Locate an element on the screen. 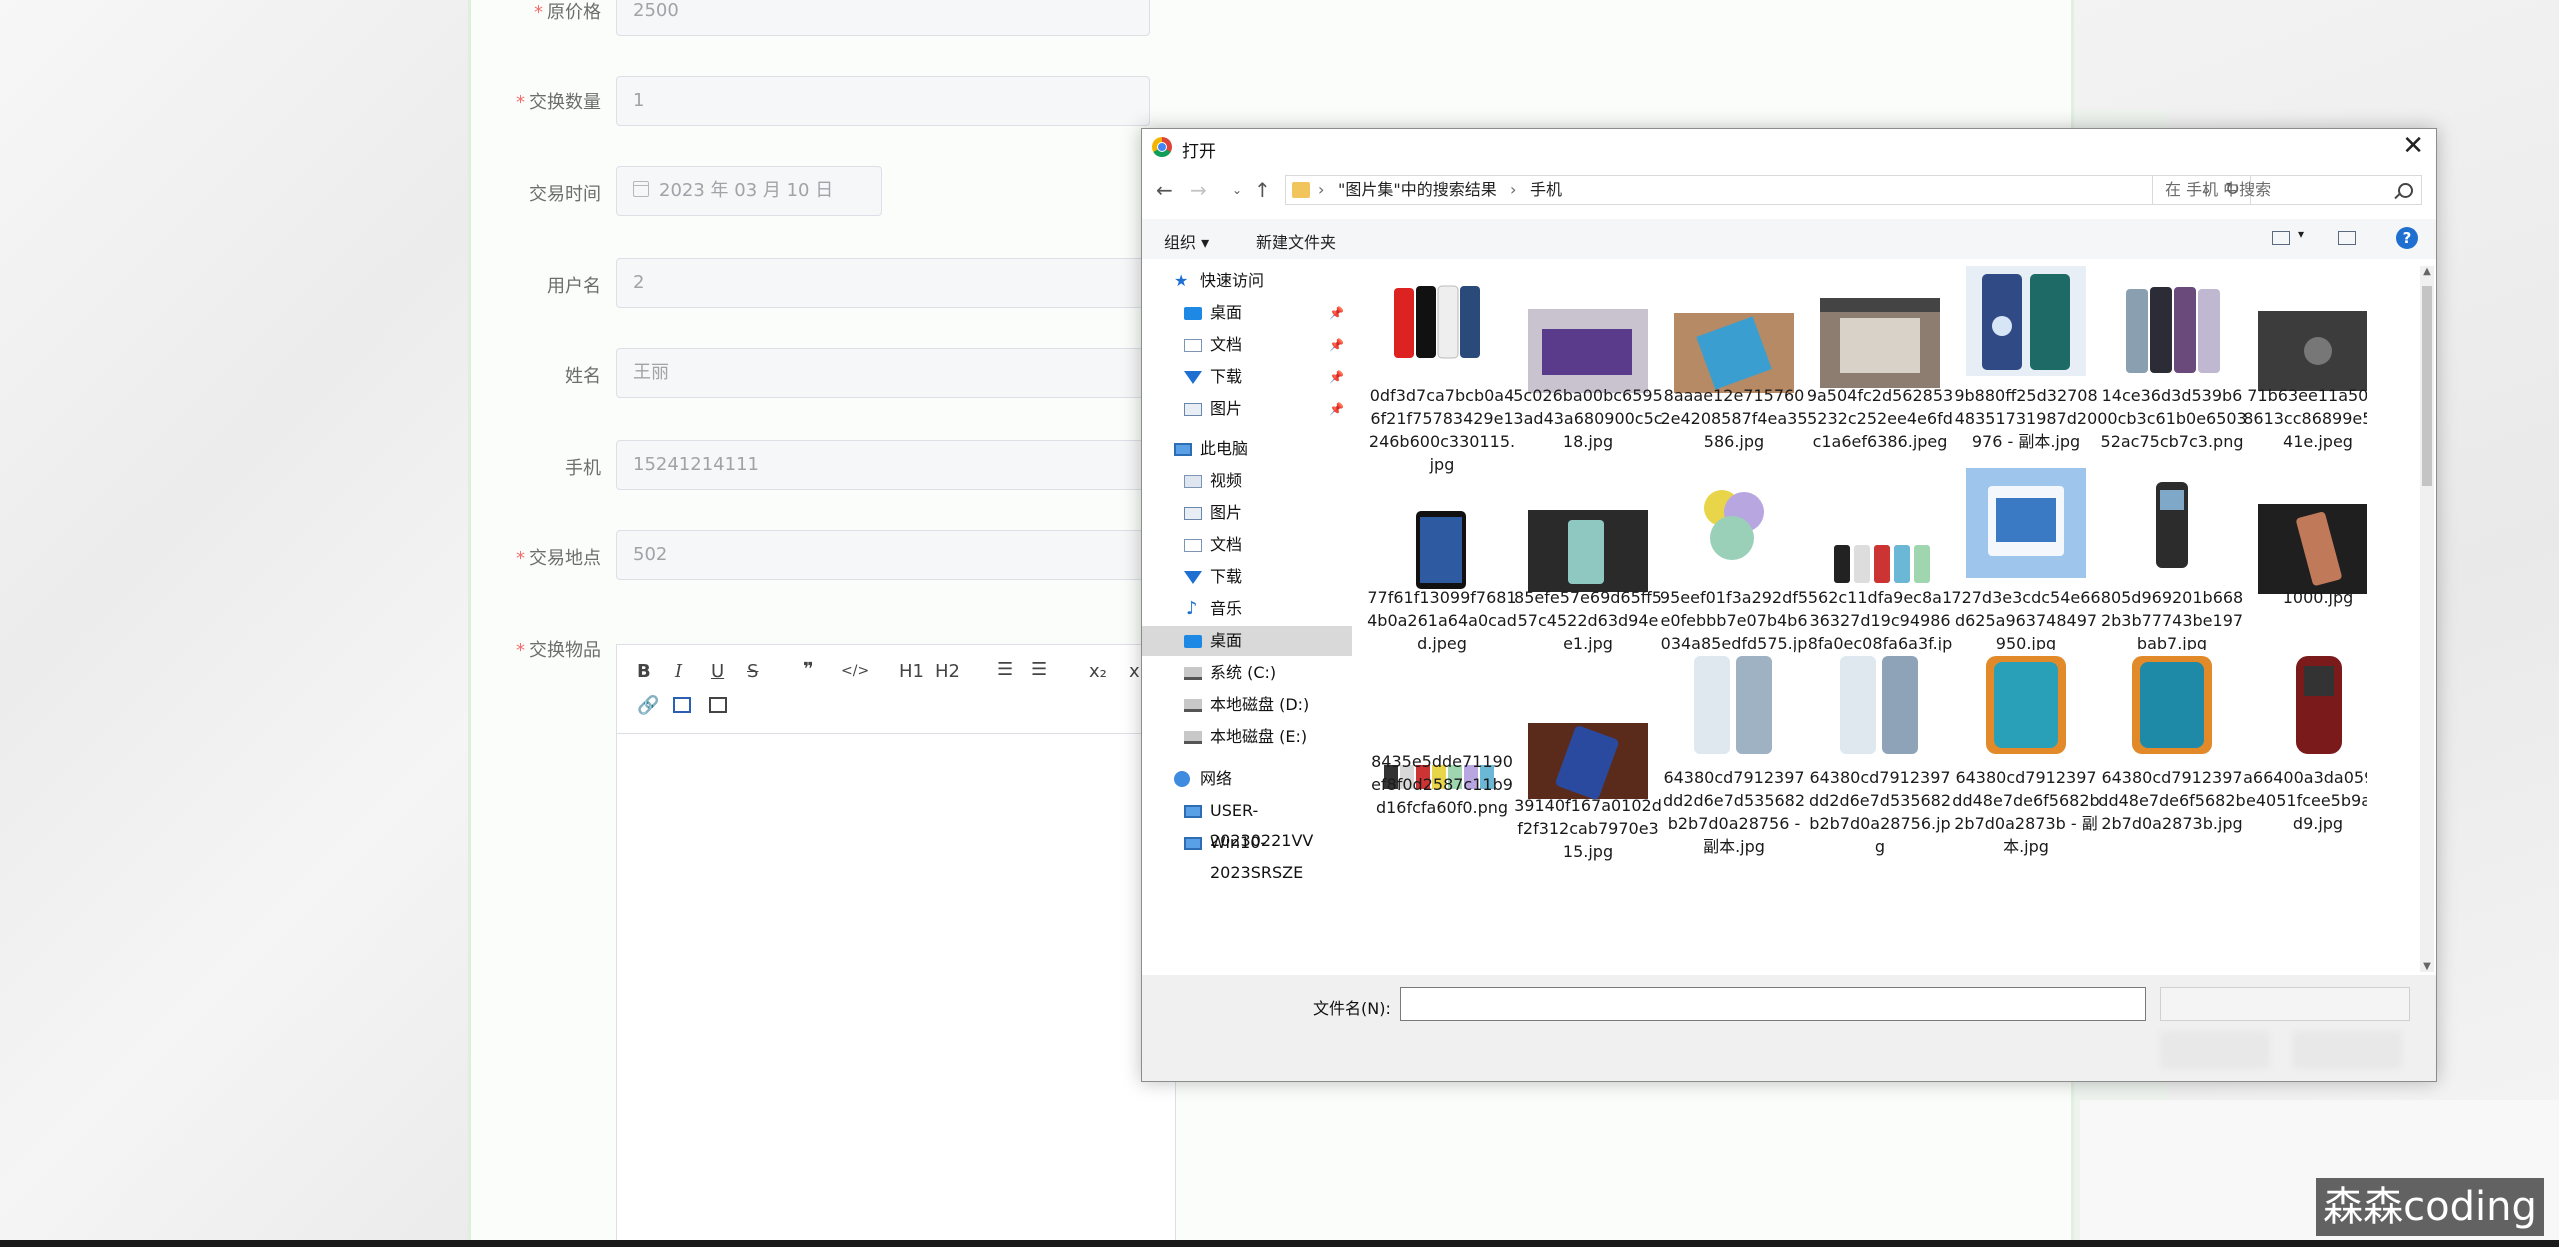  nav-this-pc: 此电脑 is located at coordinates (1247, 449).